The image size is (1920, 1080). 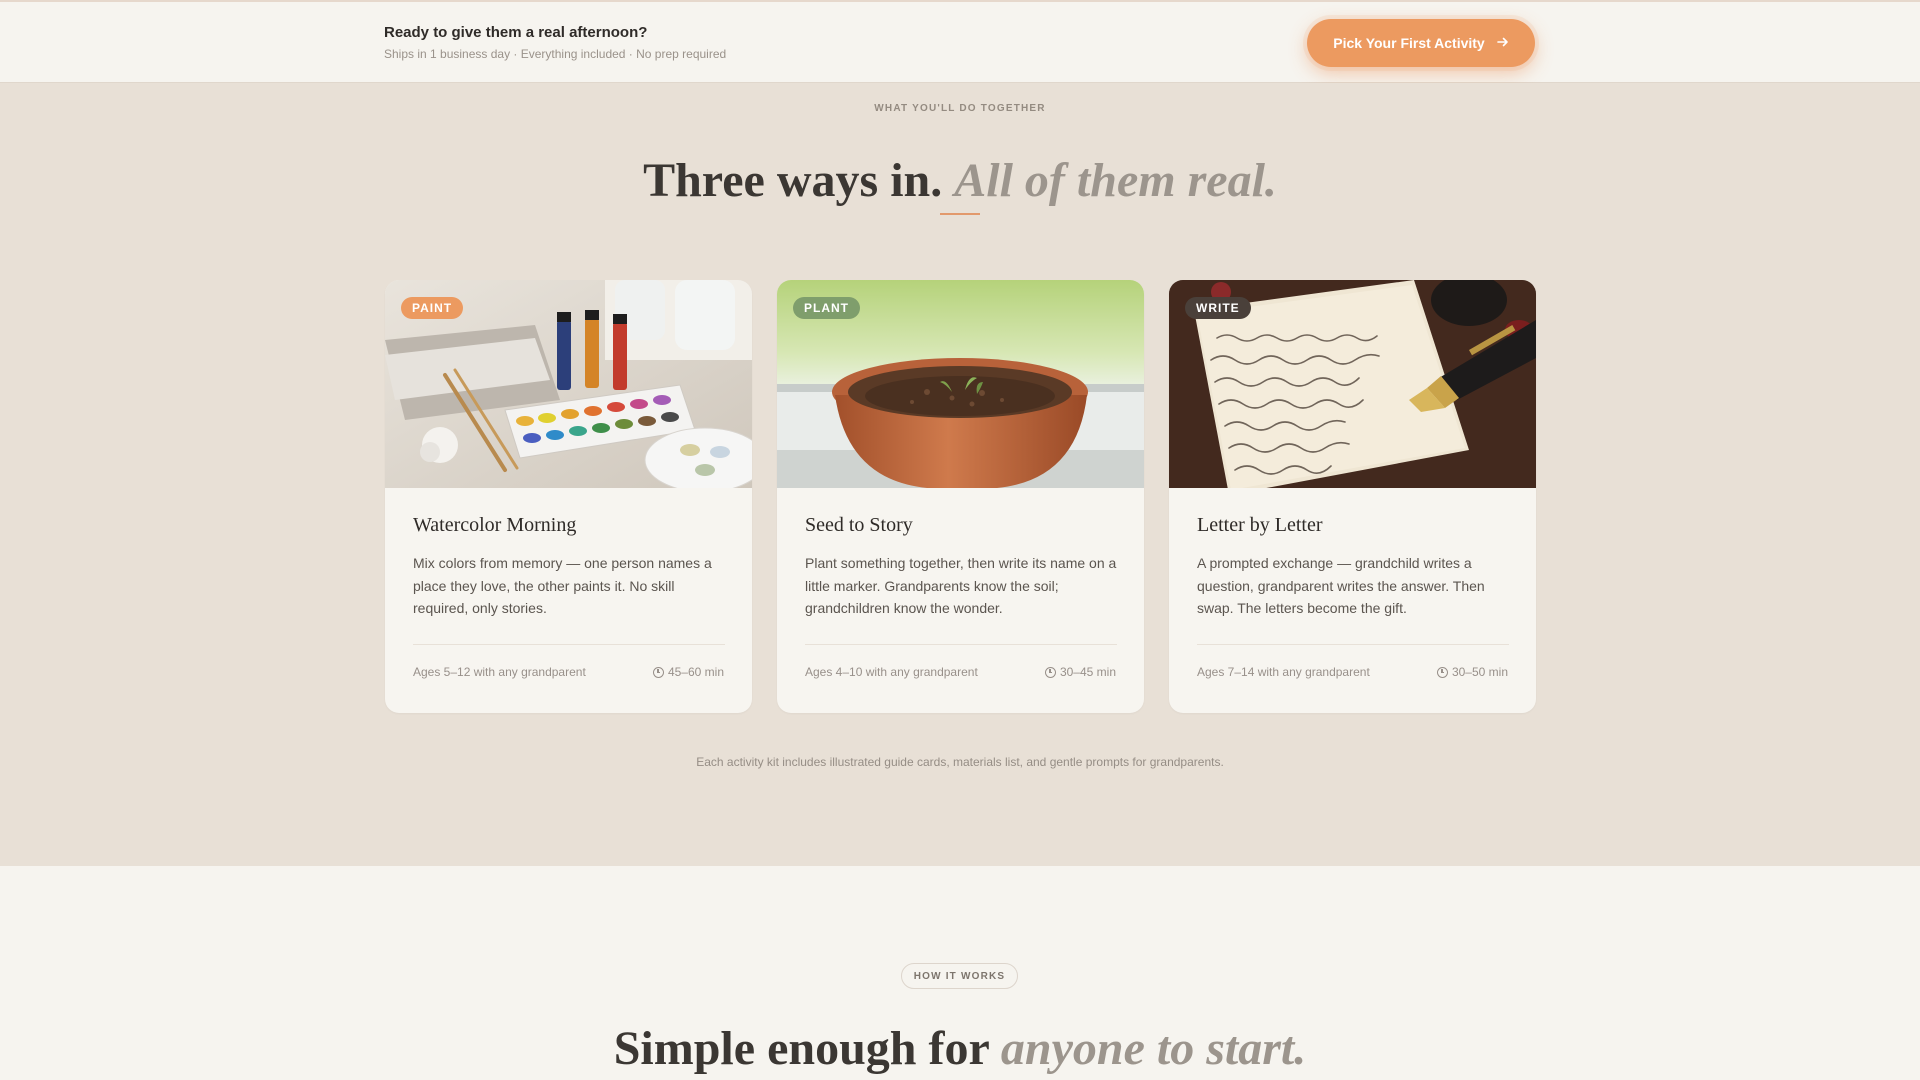 I want to click on title-underline, so click(x=960, y=214).